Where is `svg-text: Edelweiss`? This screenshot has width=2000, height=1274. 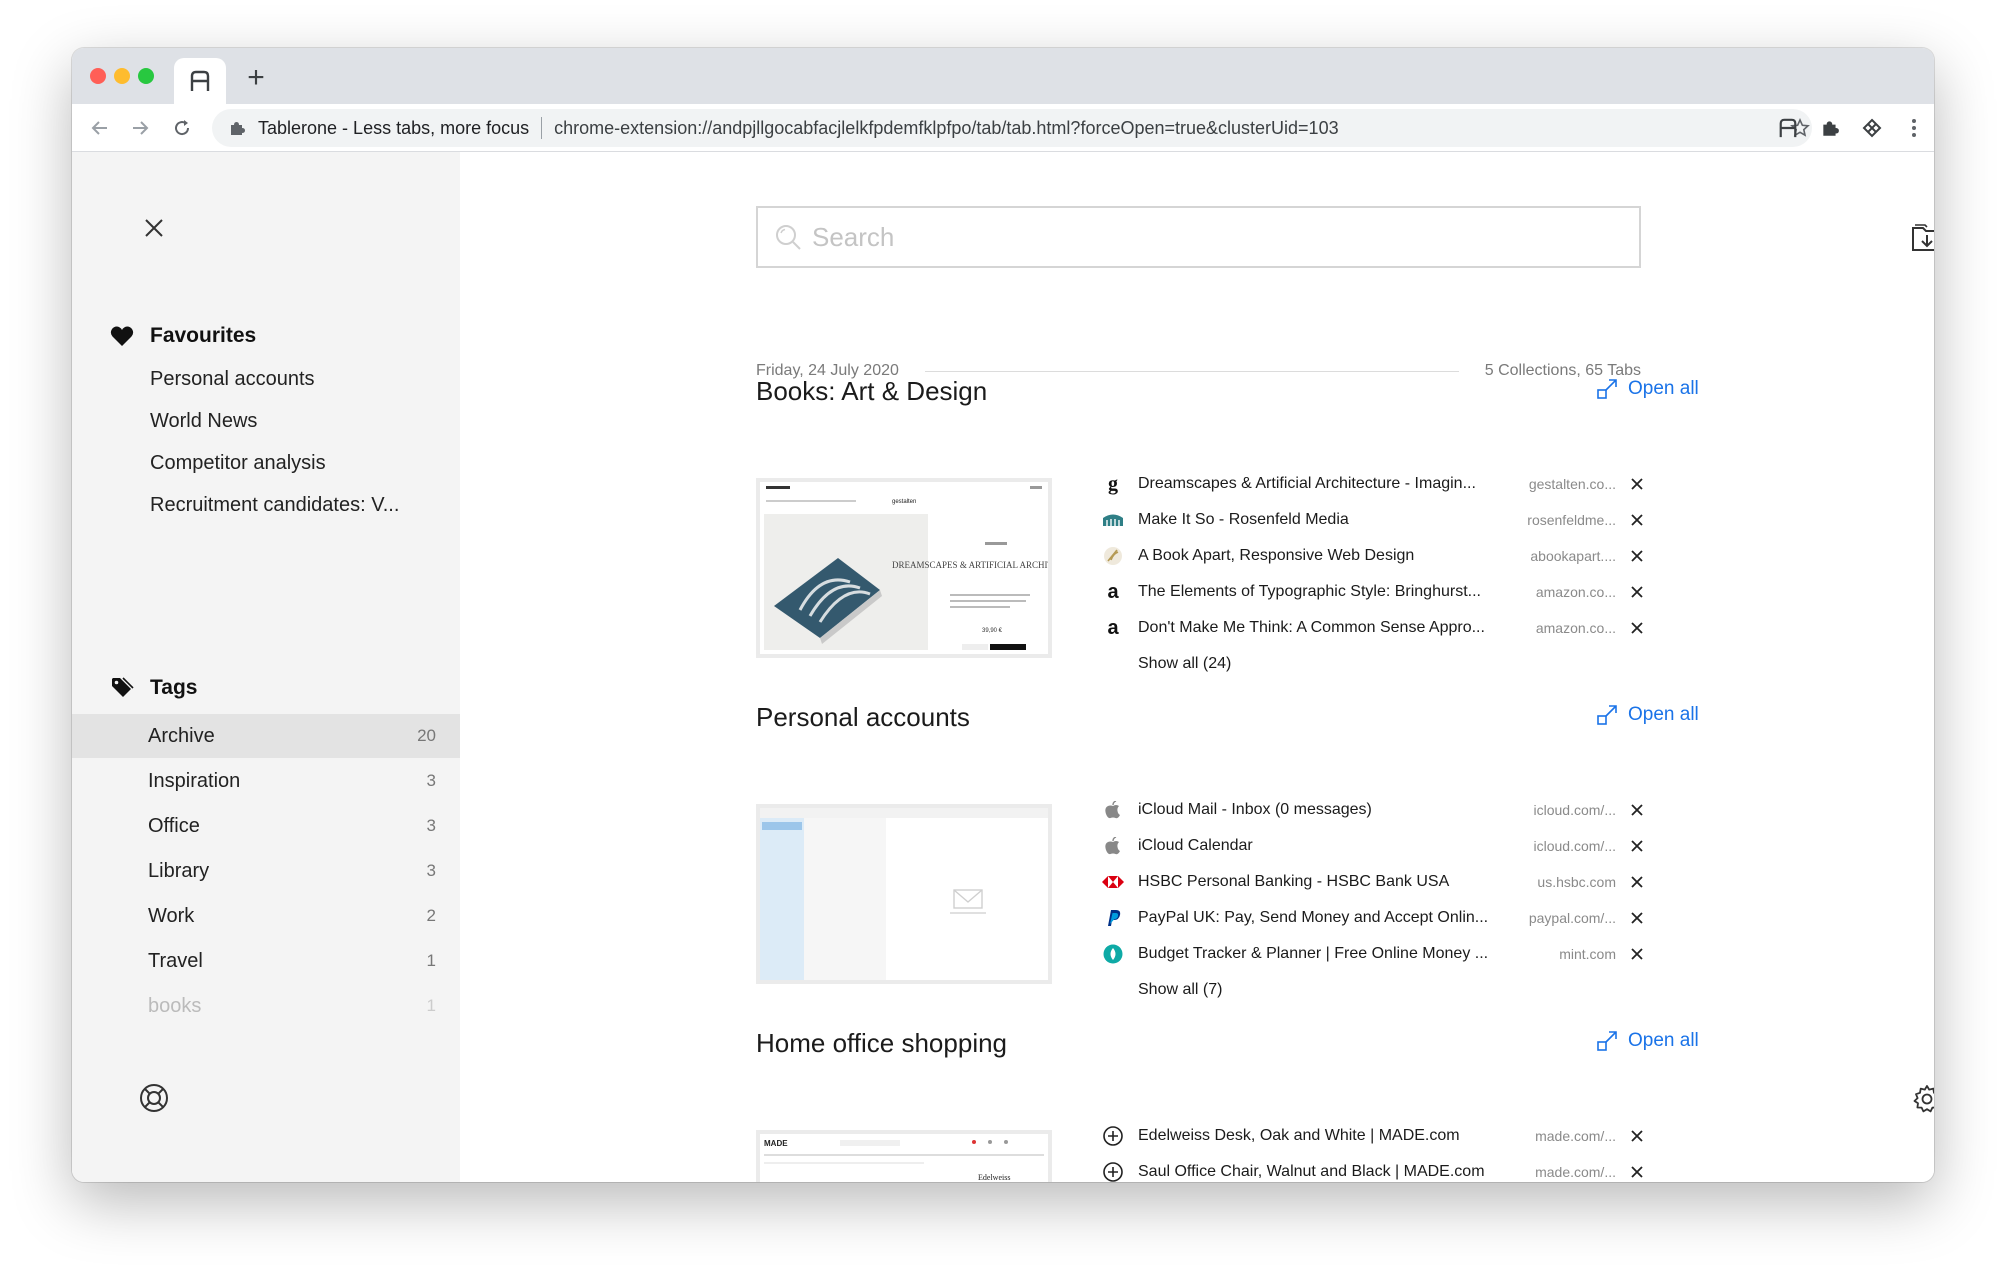
svg-text: Edelweiss is located at coordinates (994, 1177).